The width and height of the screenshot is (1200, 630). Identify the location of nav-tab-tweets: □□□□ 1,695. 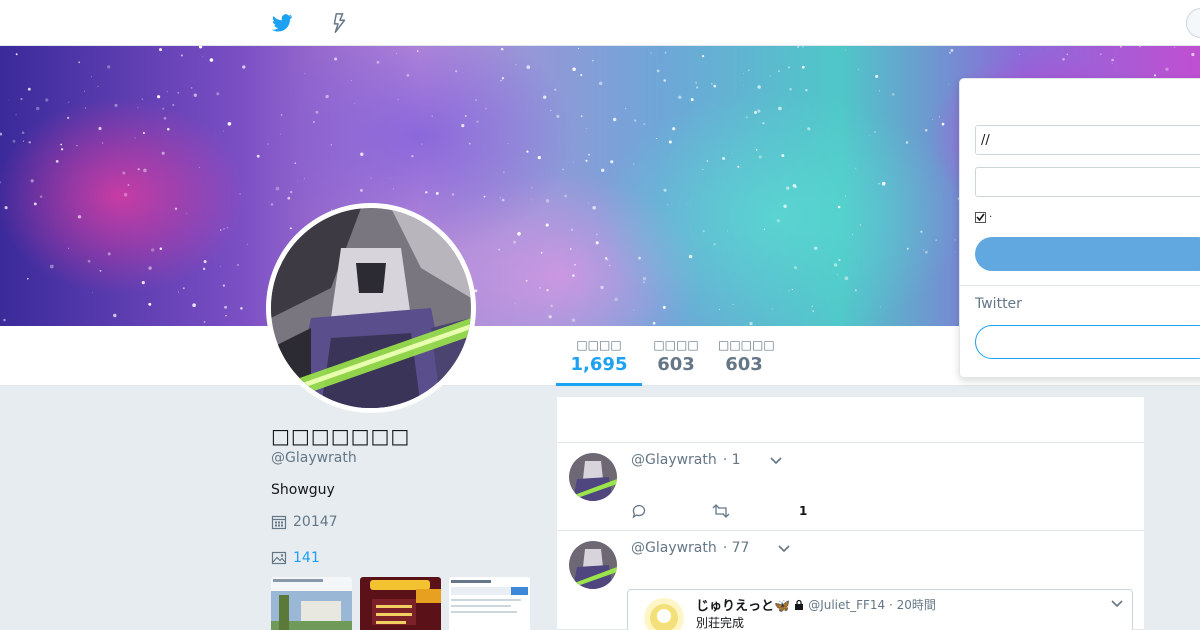
(599, 362).